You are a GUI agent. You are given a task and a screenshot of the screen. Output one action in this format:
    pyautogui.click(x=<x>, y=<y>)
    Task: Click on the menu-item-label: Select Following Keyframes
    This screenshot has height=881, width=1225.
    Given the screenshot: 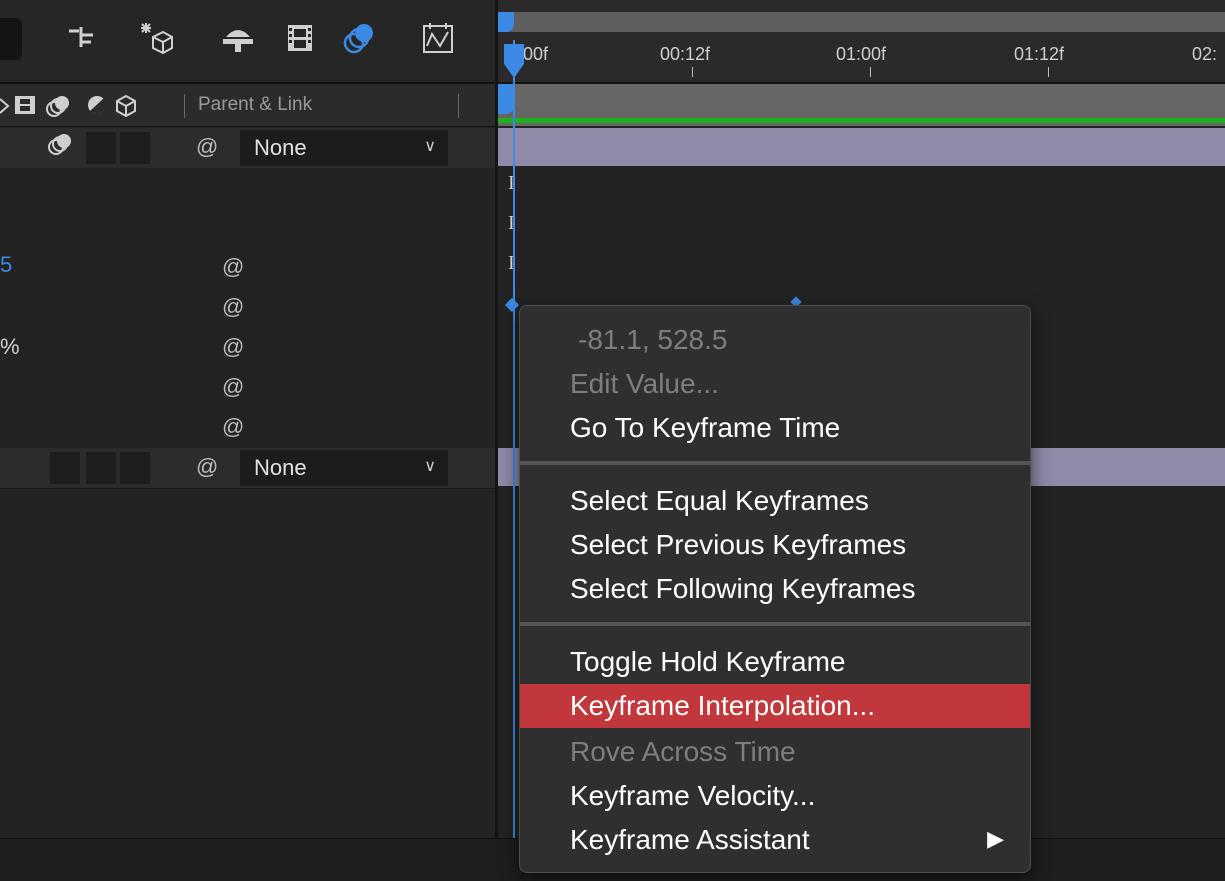 What is the action you would take?
    pyautogui.click(x=743, y=588)
    